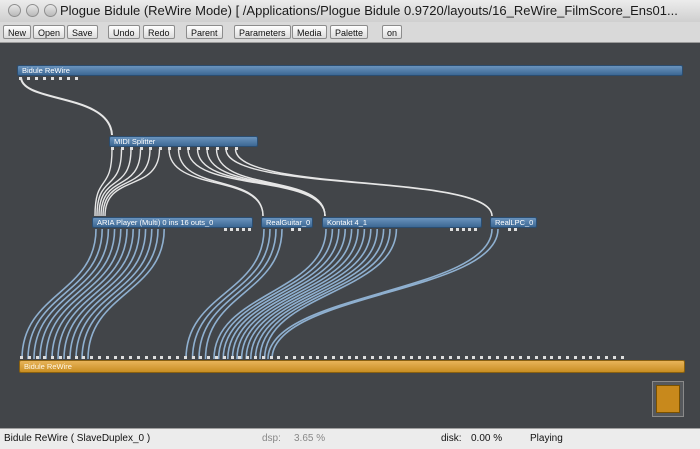 This screenshot has height=449, width=700. Describe the element at coordinates (183, 141) in the screenshot. I see `midi-splitter-node: MIDI Splitter` at that location.